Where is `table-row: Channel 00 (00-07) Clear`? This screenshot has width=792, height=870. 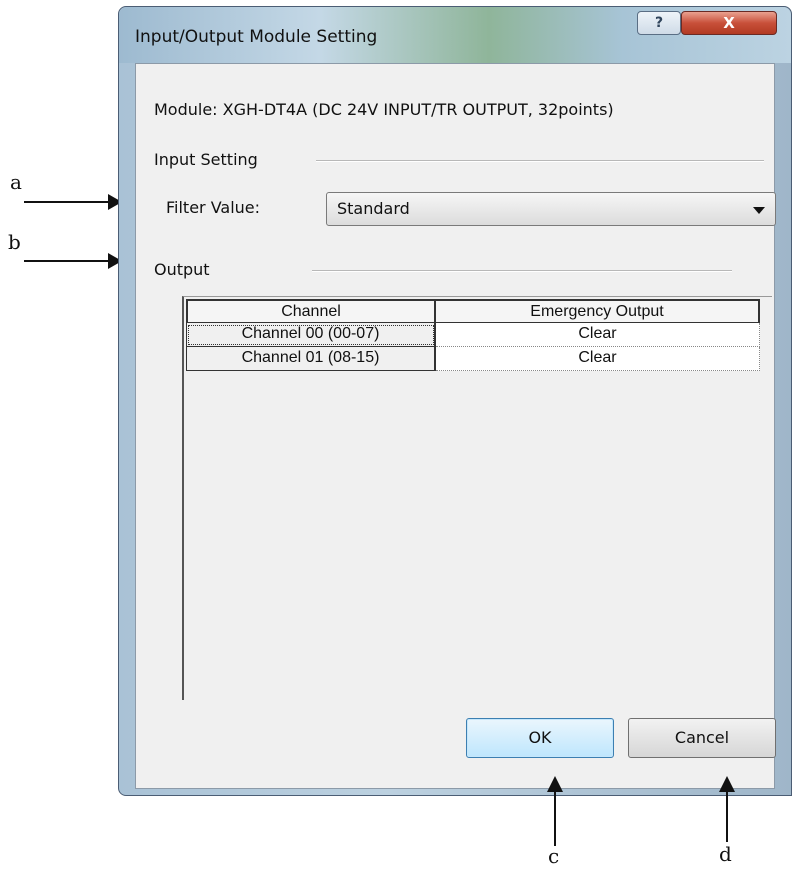 table-row: Channel 00 (00-07) Clear is located at coordinates (473, 335).